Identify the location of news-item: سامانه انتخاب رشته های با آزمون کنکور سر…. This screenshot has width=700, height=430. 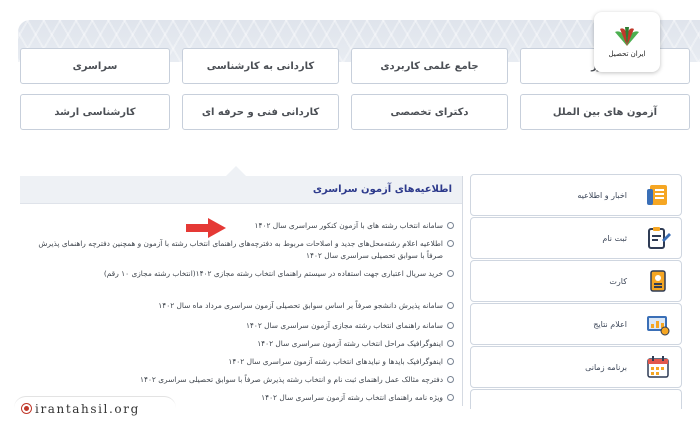
(240, 226).